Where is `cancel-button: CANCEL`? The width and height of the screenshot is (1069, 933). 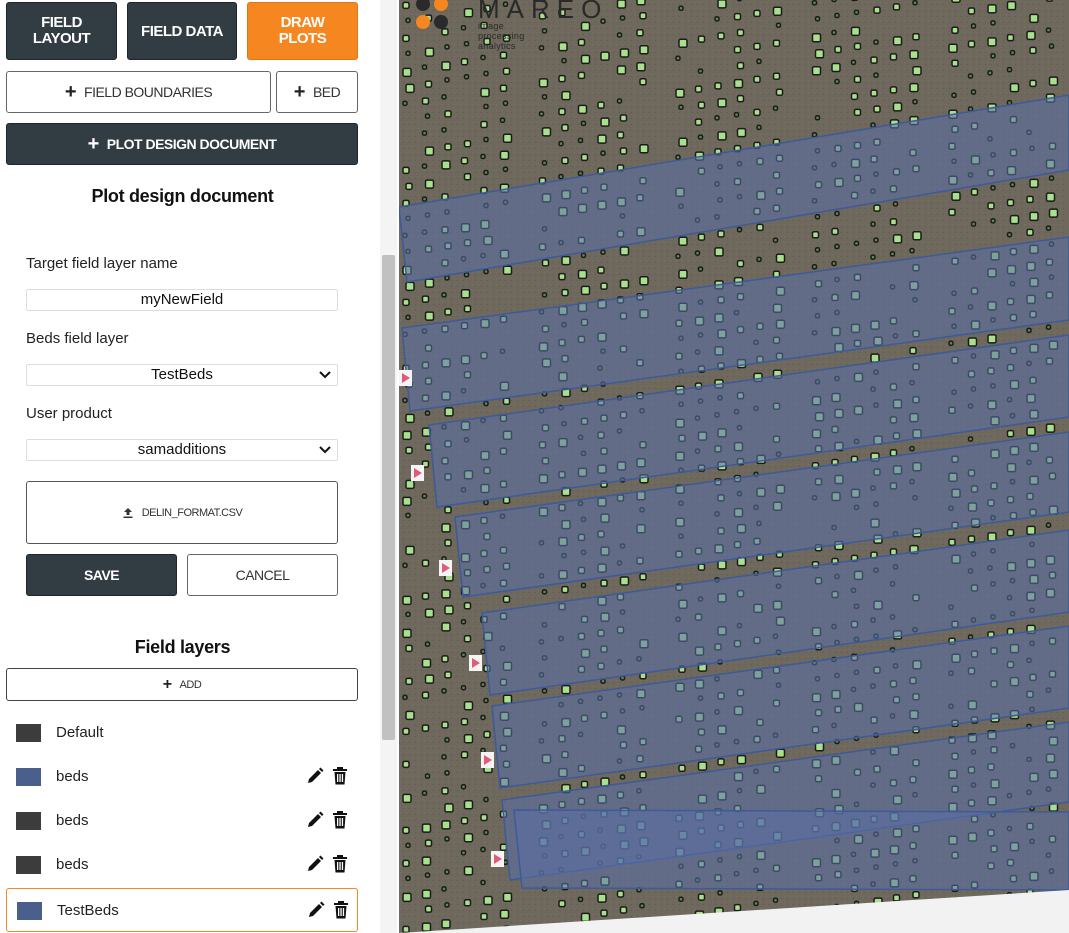
cancel-button: CANCEL is located at coordinates (262, 575).